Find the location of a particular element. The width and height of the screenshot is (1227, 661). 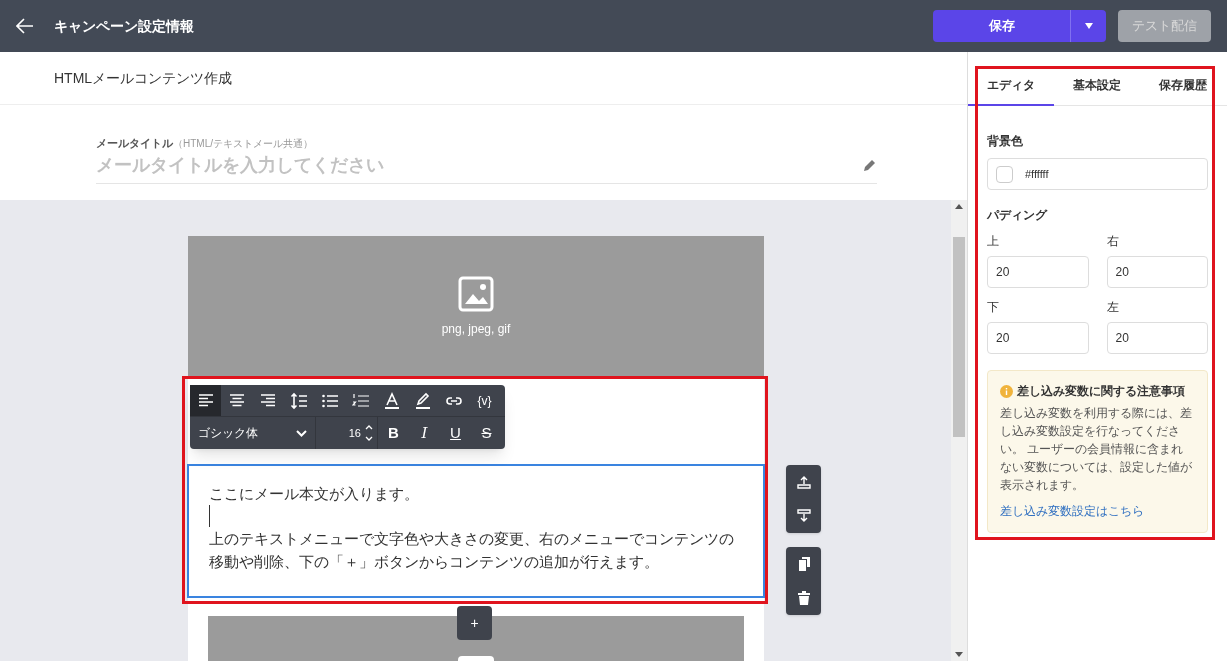

scrollbar-thumb is located at coordinates (959, 337).